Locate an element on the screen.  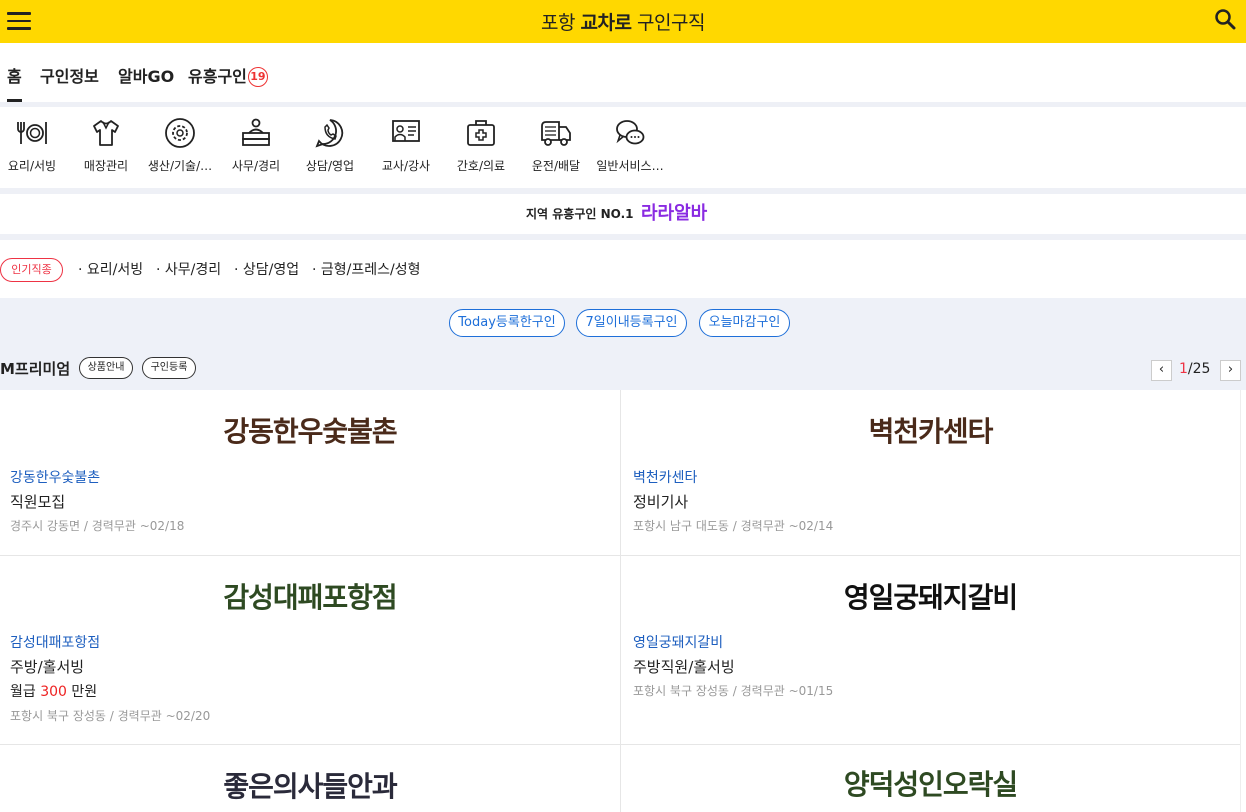
category-label: 간호/의료 is located at coordinates (481, 166).